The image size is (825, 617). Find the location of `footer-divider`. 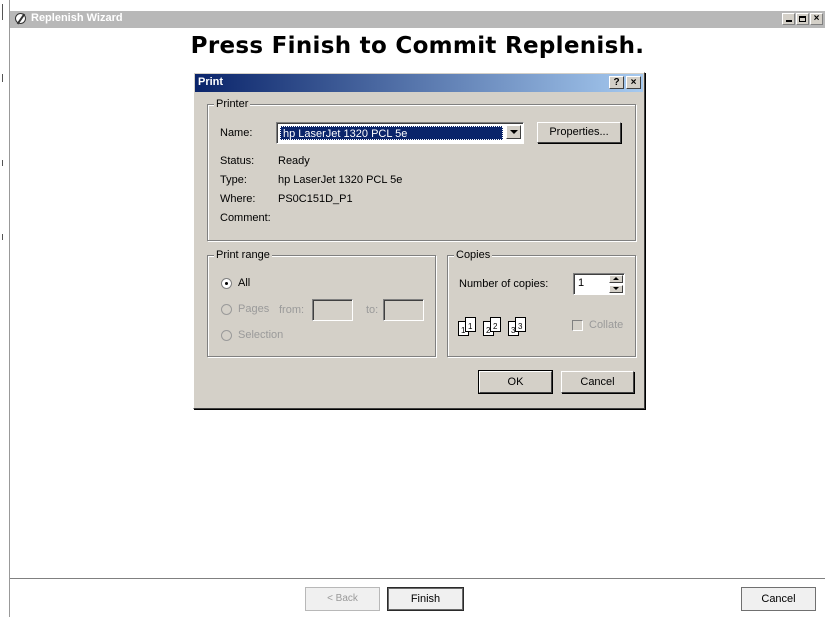

footer-divider is located at coordinates (417, 579).